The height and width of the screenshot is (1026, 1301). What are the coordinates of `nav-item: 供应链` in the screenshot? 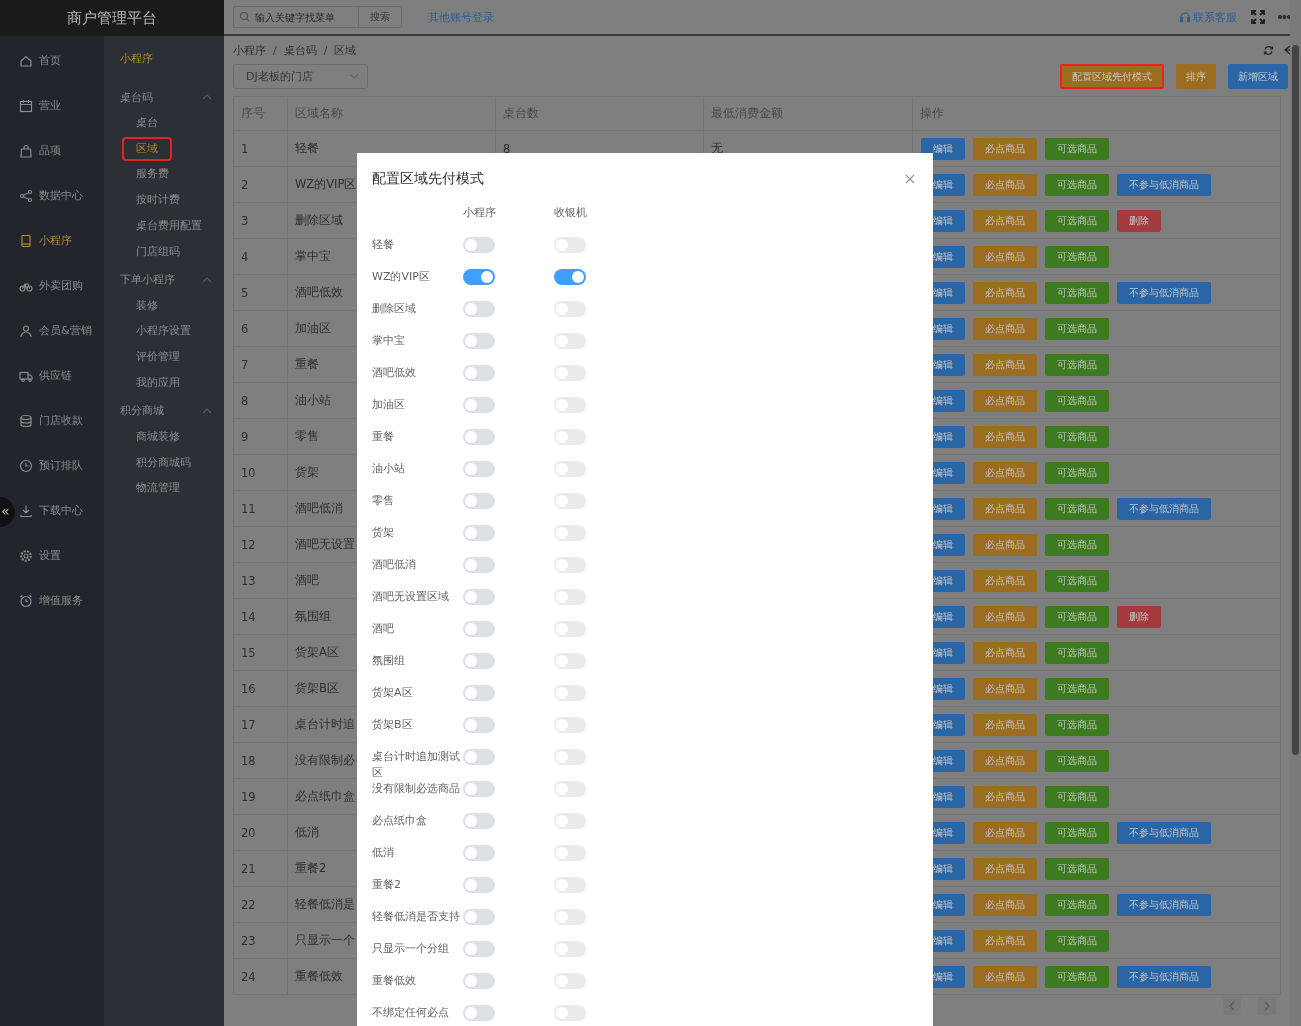 It's located at (60, 375).